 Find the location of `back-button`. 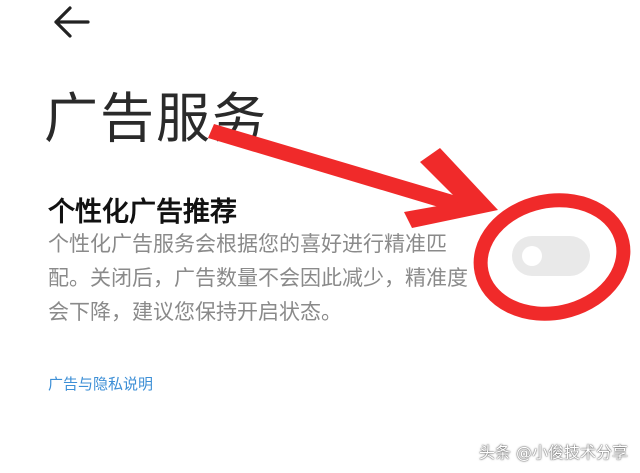

back-button is located at coordinates (71, 22).